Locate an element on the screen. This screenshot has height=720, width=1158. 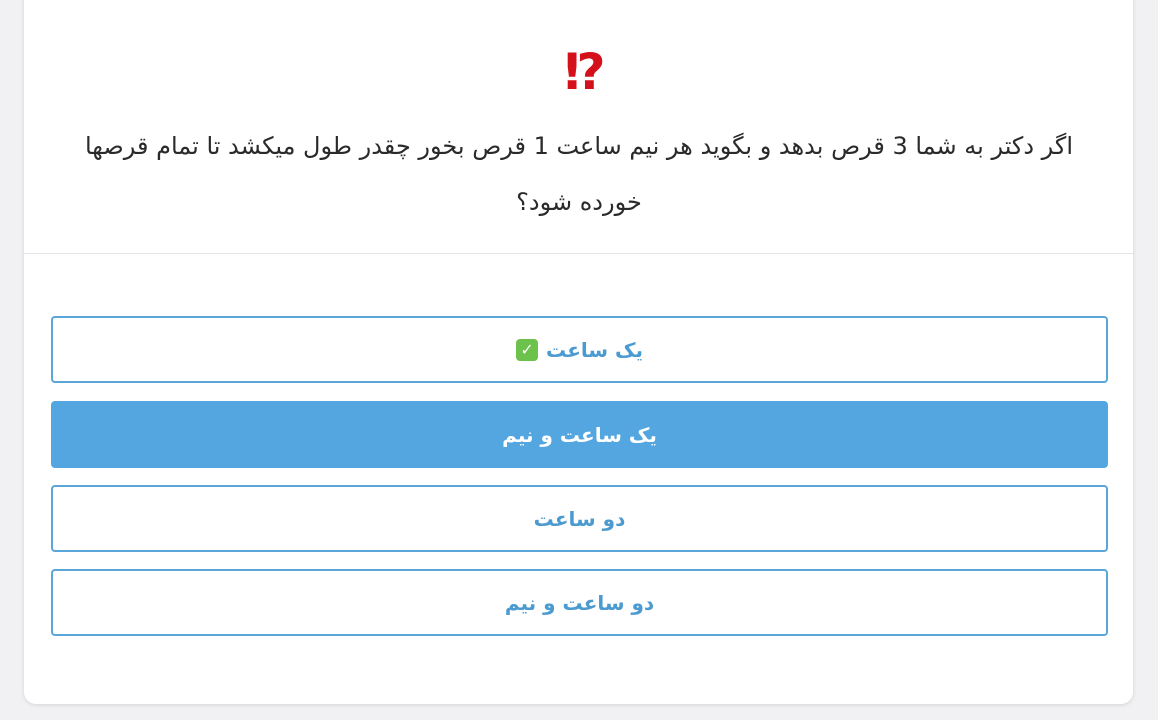
option-label: دو ساعت و نیم is located at coordinates (579, 602).